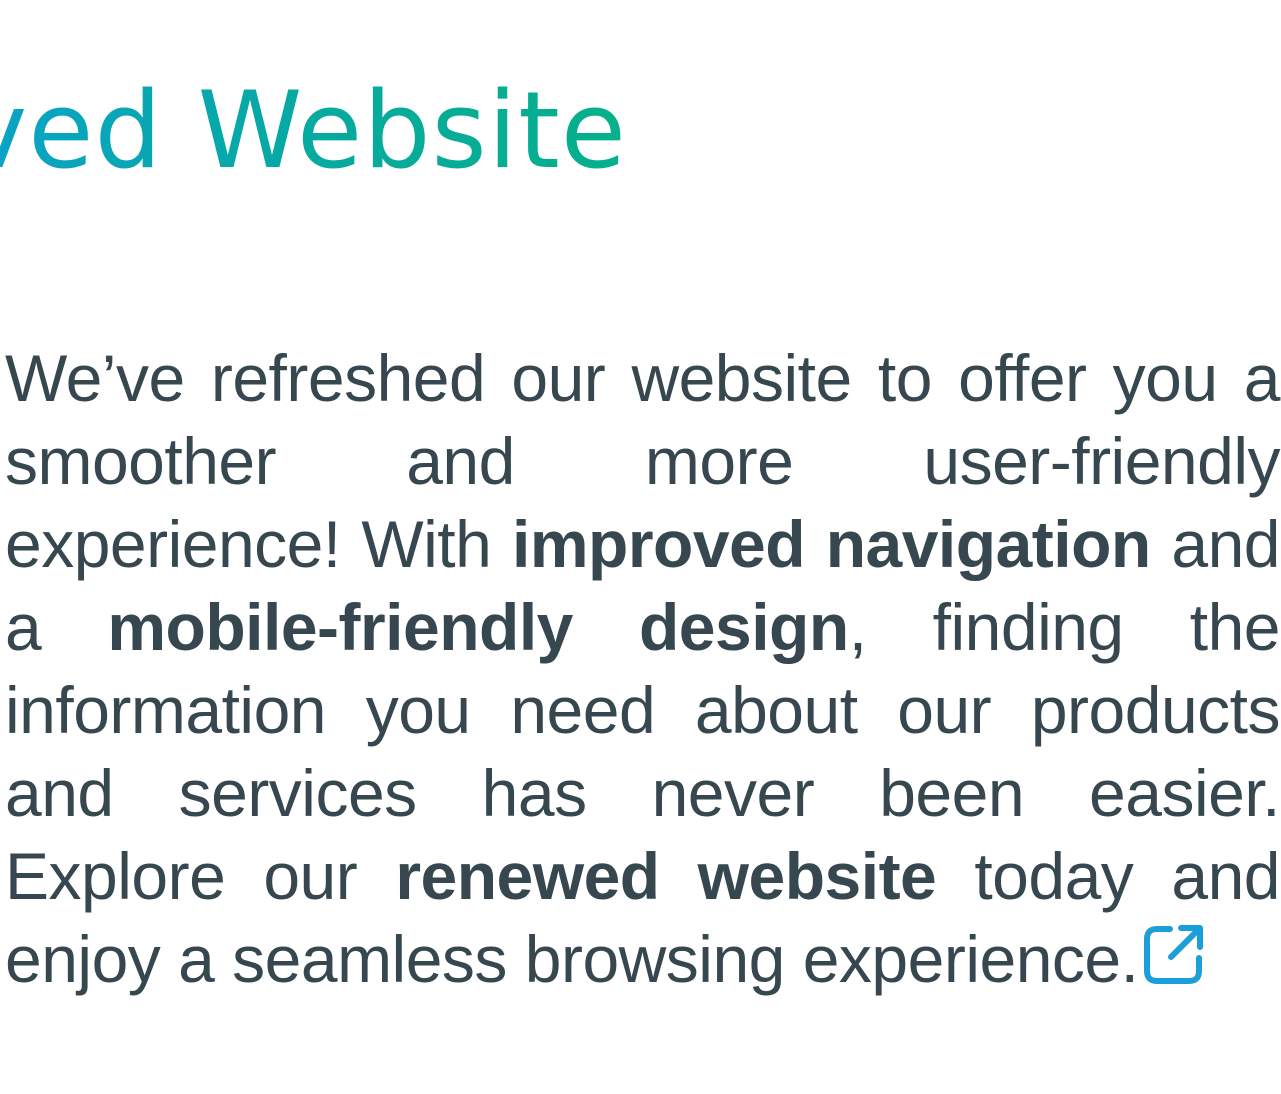  What do you see at coordinates (666, 876) in the screenshot?
I see `highlight-renewed-website: renewed website` at bounding box center [666, 876].